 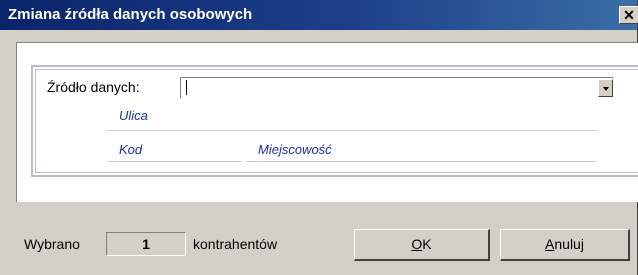 I want to click on zip-label: Kod, so click(x=131, y=149).